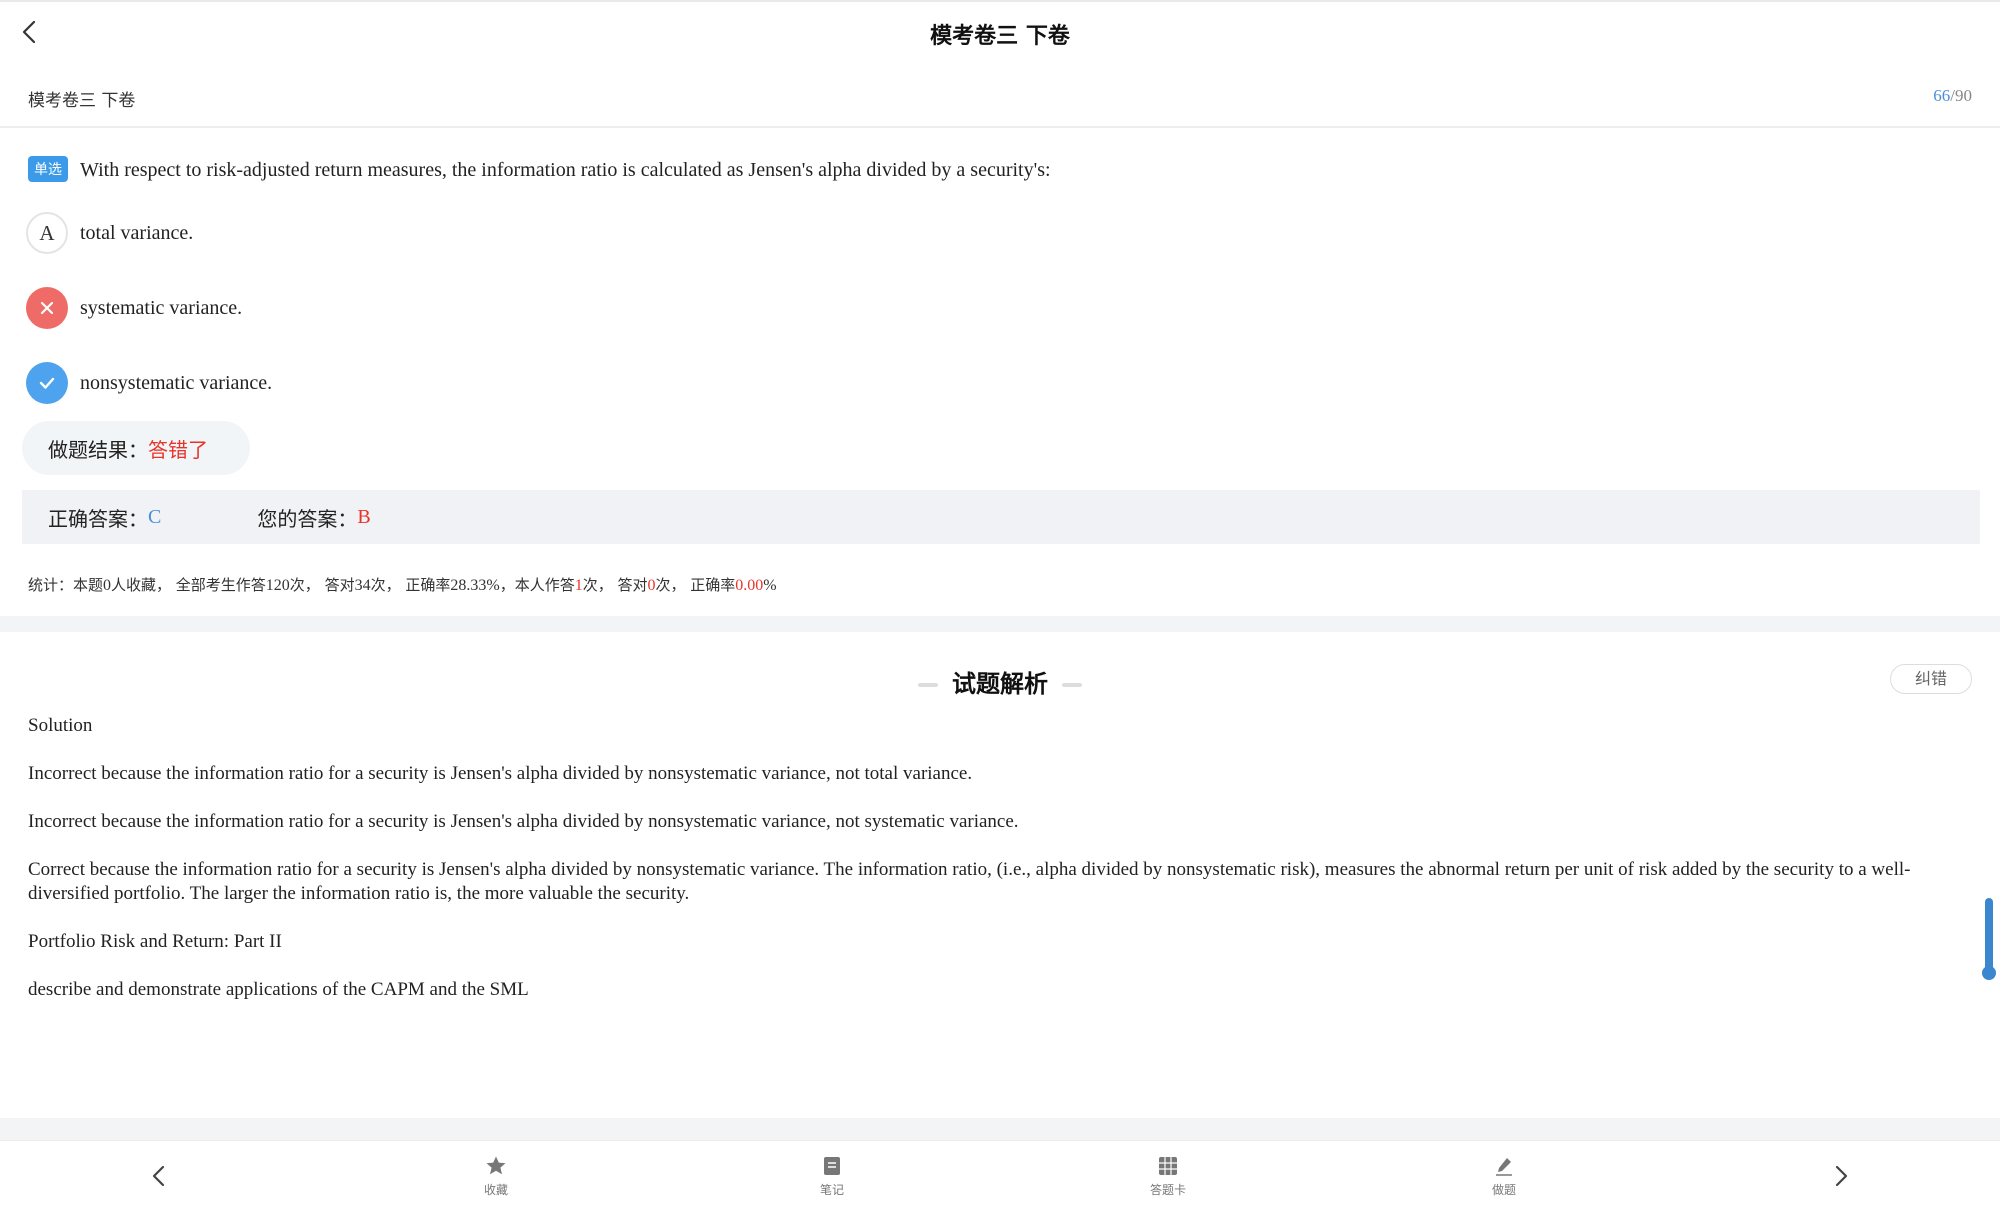  Describe the element at coordinates (1168, 1166) in the screenshot. I see `grid-icon` at that location.